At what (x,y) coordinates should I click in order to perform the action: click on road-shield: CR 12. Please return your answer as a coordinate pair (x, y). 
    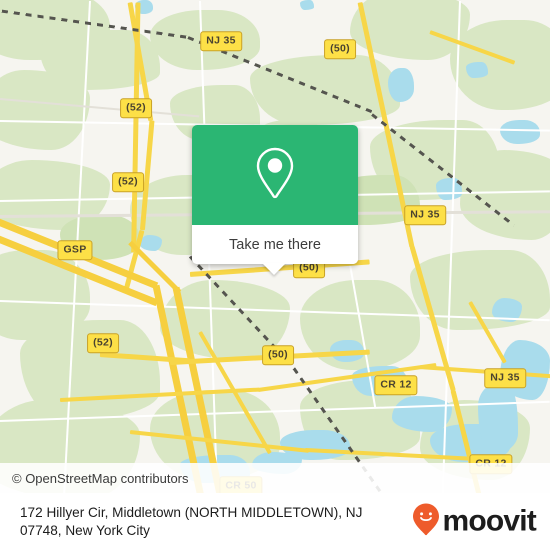
    Looking at the image, I should click on (396, 385).